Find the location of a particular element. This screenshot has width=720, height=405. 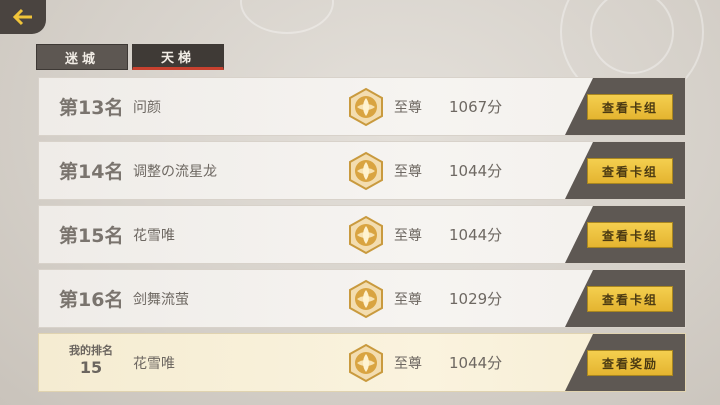

player-name: 问颜 is located at coordinates (147, 107).